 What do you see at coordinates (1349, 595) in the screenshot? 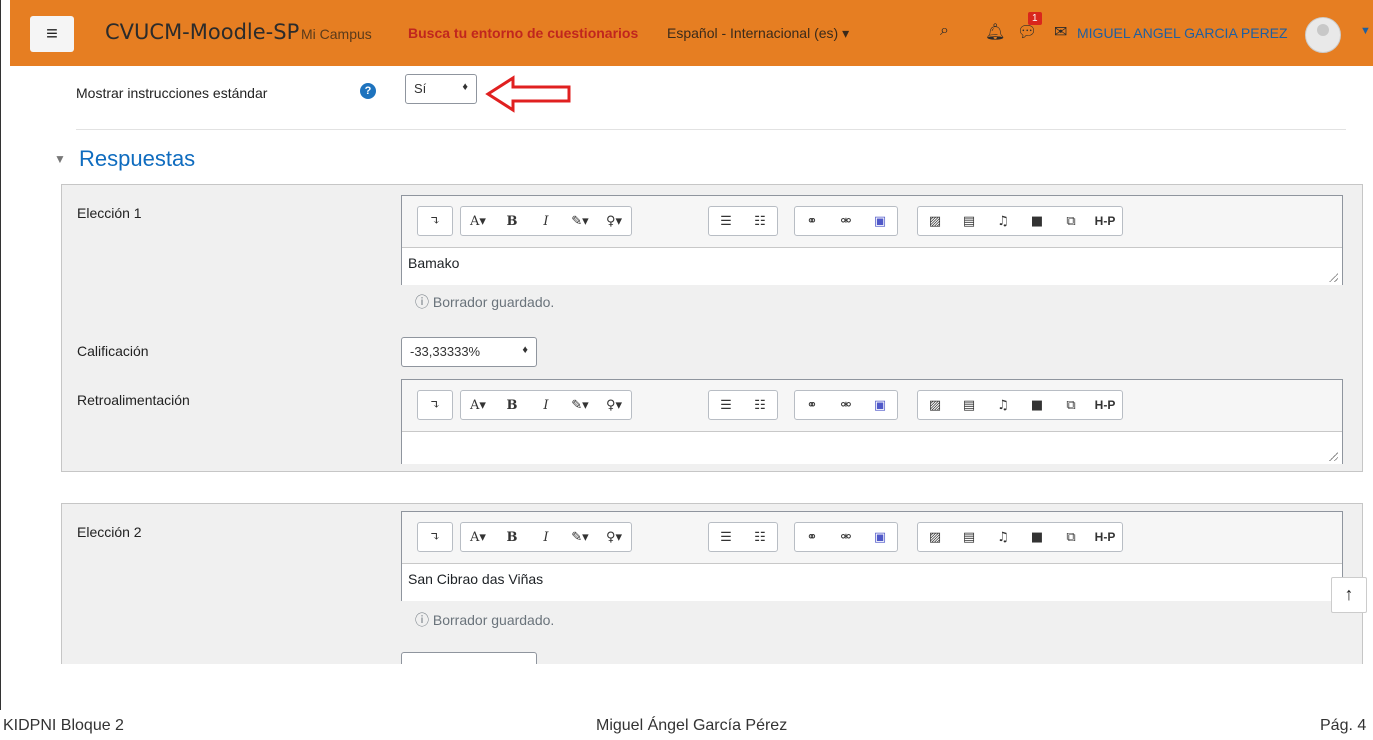
I see `scroll-to-top-icon: ↑` at bounding box center [1349, 595].